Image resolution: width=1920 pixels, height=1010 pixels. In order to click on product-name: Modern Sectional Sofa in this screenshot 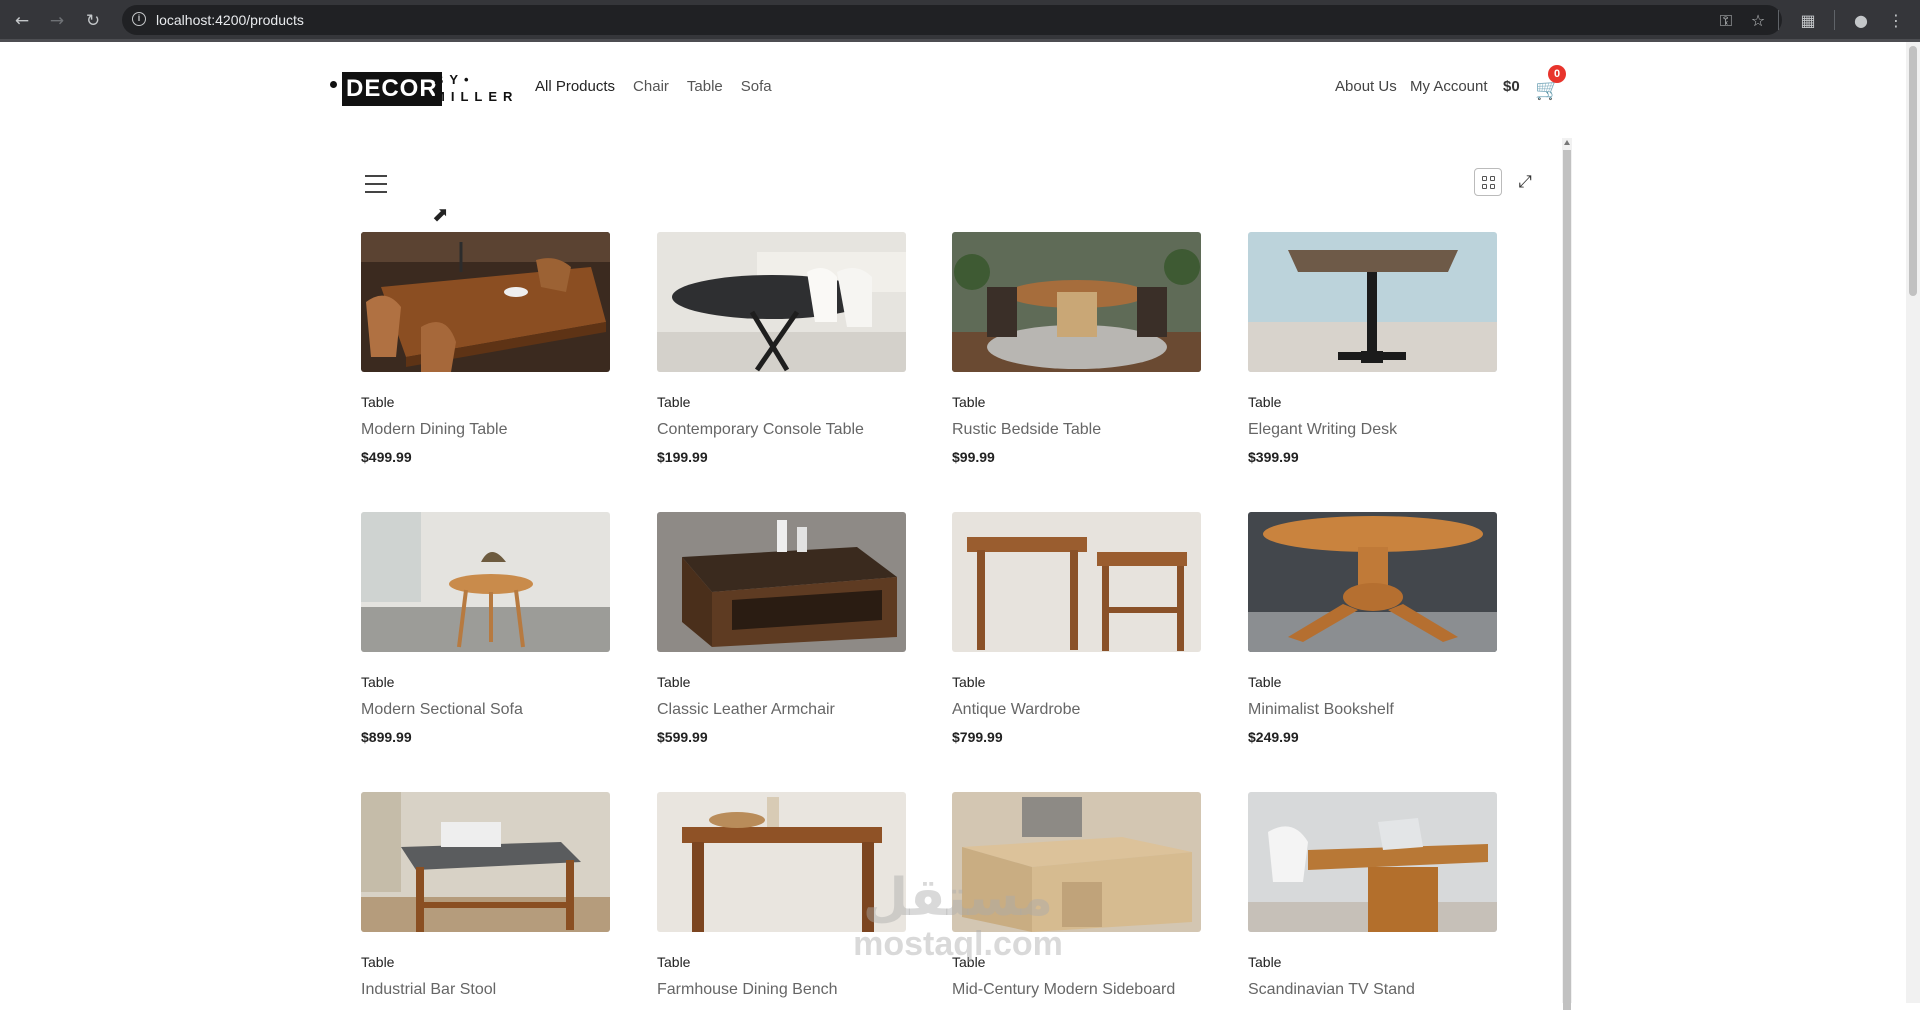, I will do `click(442, 710)`.